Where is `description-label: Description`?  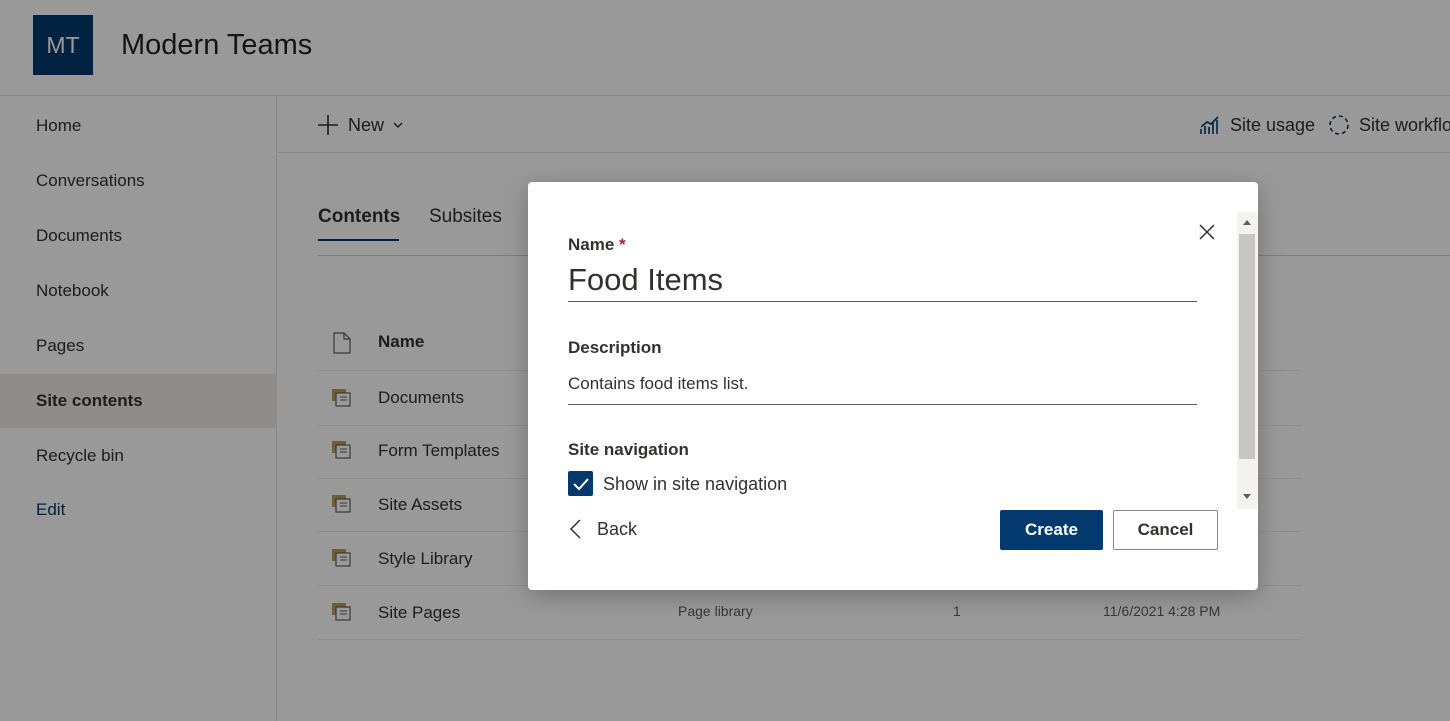
description-label: Description is located at coordinates (615, 347).